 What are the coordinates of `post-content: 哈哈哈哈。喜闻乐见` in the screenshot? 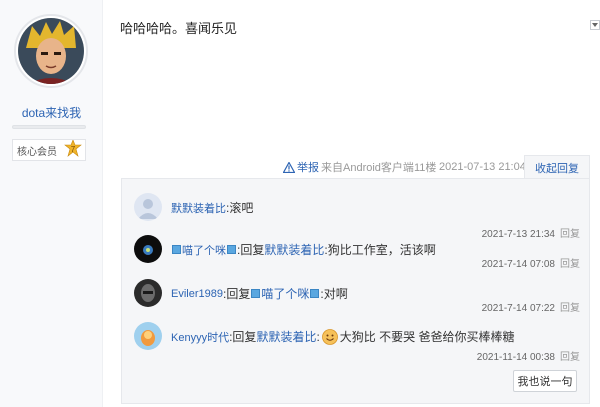 It's located at (179, 28).